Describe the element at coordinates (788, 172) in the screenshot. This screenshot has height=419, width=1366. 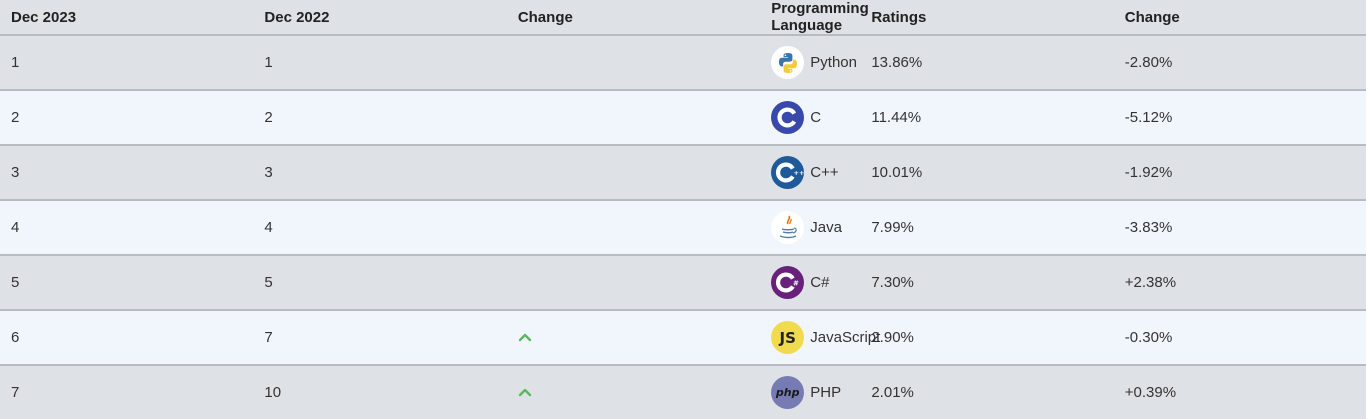
I see `cpp-icon: ++` at that location.